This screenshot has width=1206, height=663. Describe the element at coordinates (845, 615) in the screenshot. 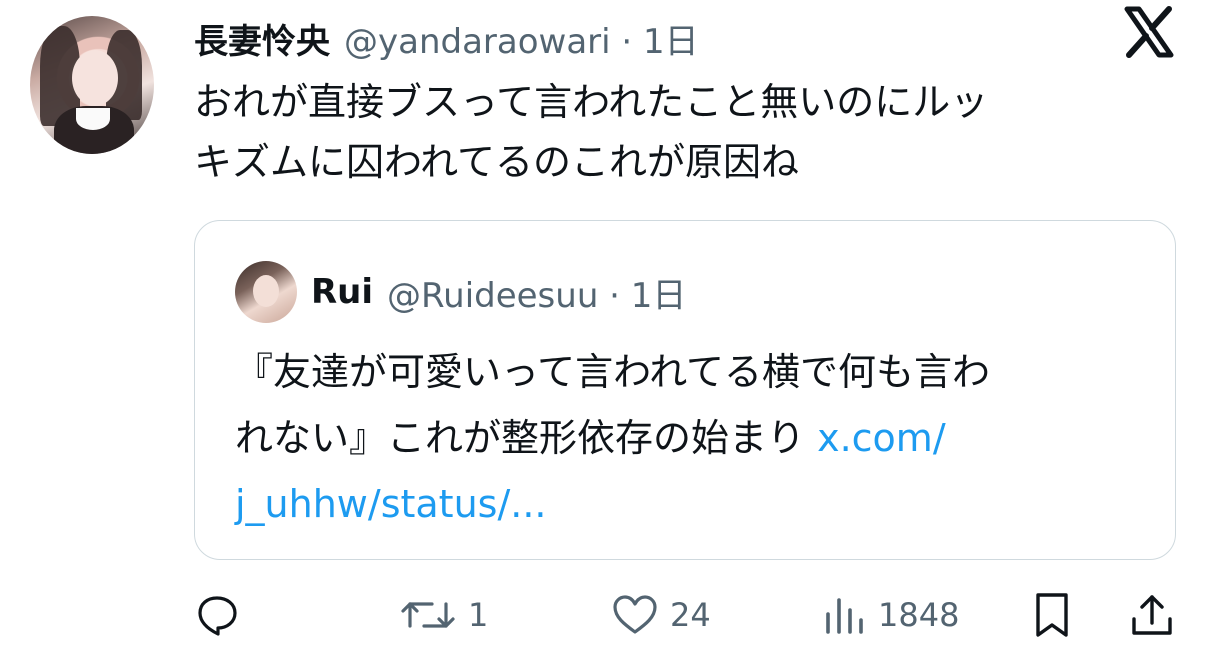

I see `views-icon` at that location.